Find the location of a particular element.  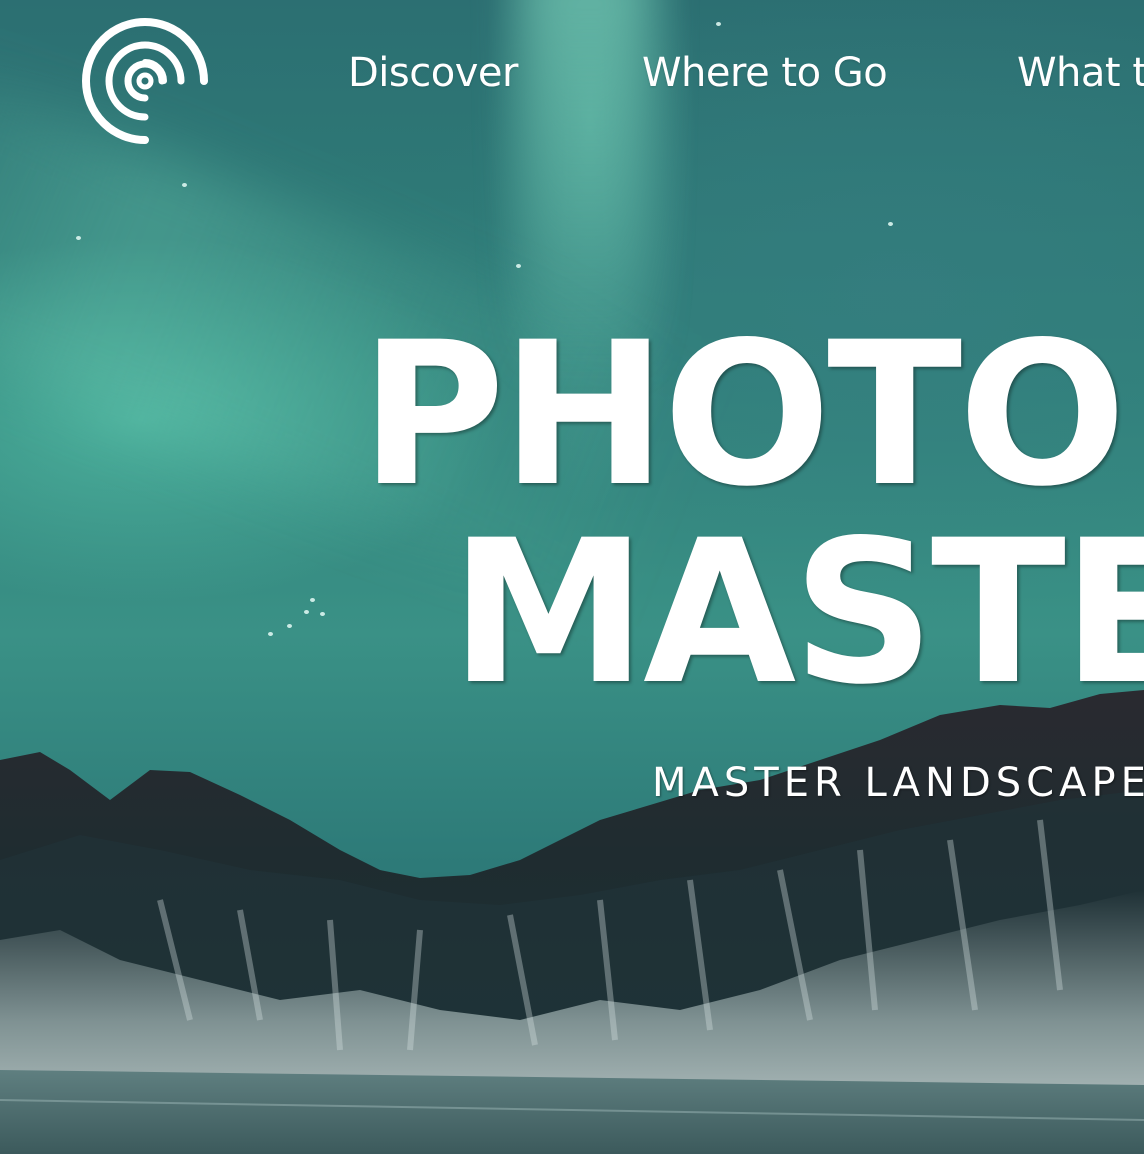

nav-item-discover: Discover is located at coordinates (433, 73).